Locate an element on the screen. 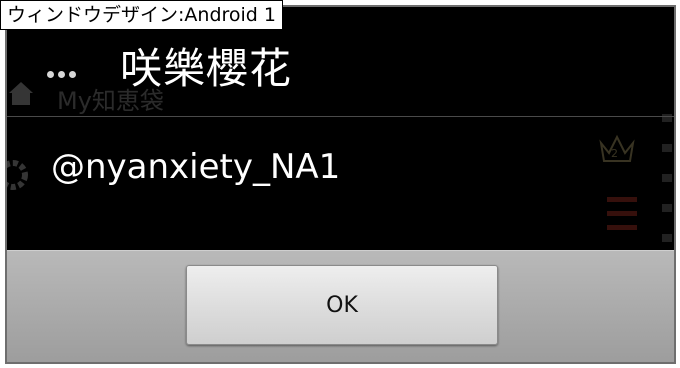 This screenshot has height=368, width=680. gear-icon is located at coordinates (17, 175).